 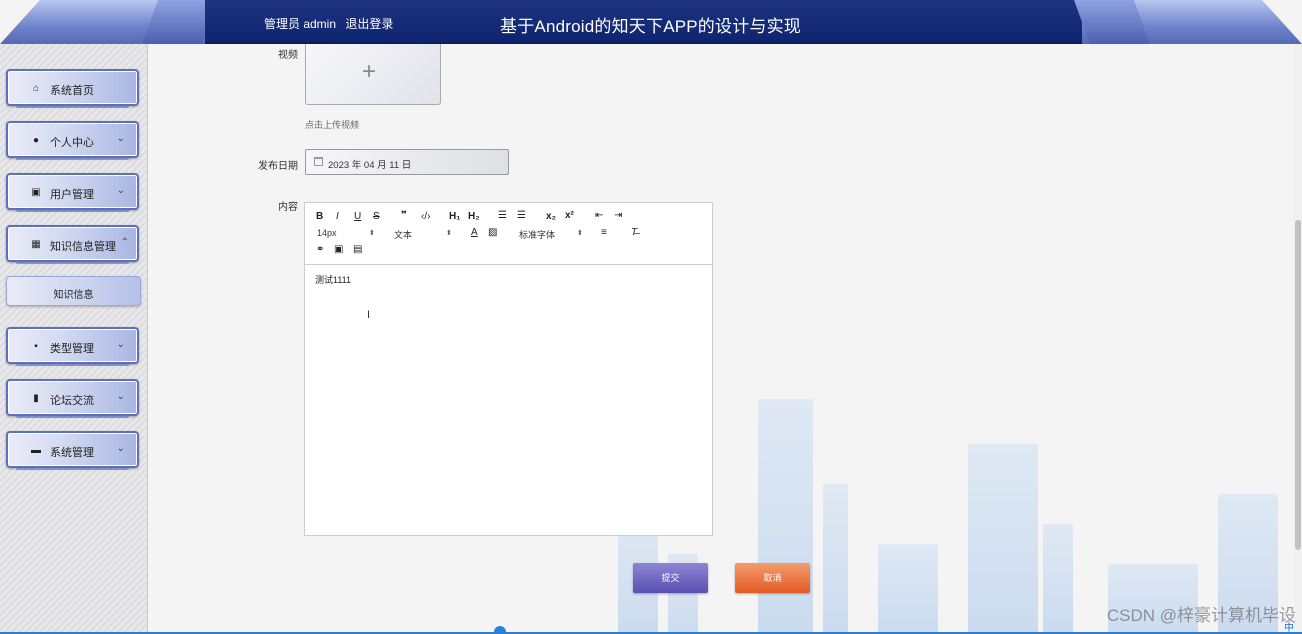 I want to click on sidebar-item-home: ⌂ 系统首页, so click(x=72, y=88).